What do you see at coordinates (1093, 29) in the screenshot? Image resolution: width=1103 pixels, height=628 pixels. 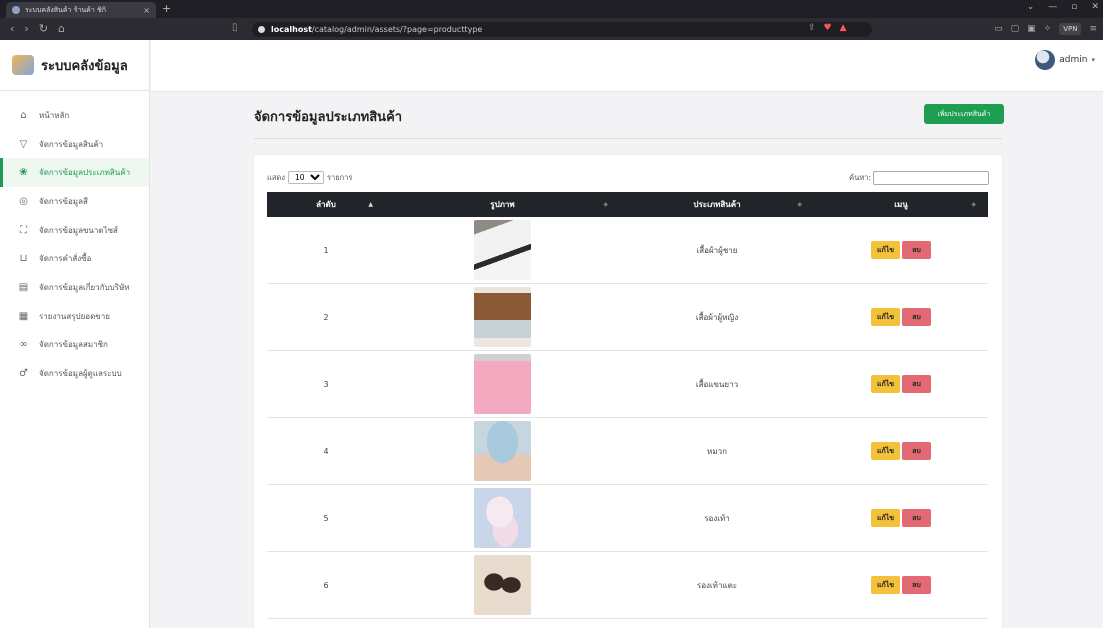 I see `menu-icon: ≡` at bounding box center [1093, 29].